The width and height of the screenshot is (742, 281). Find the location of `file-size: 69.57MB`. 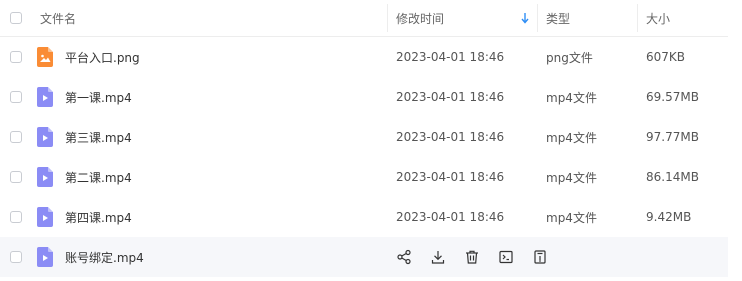

file-size: 69.57MB is located at coordinates (672, 97).